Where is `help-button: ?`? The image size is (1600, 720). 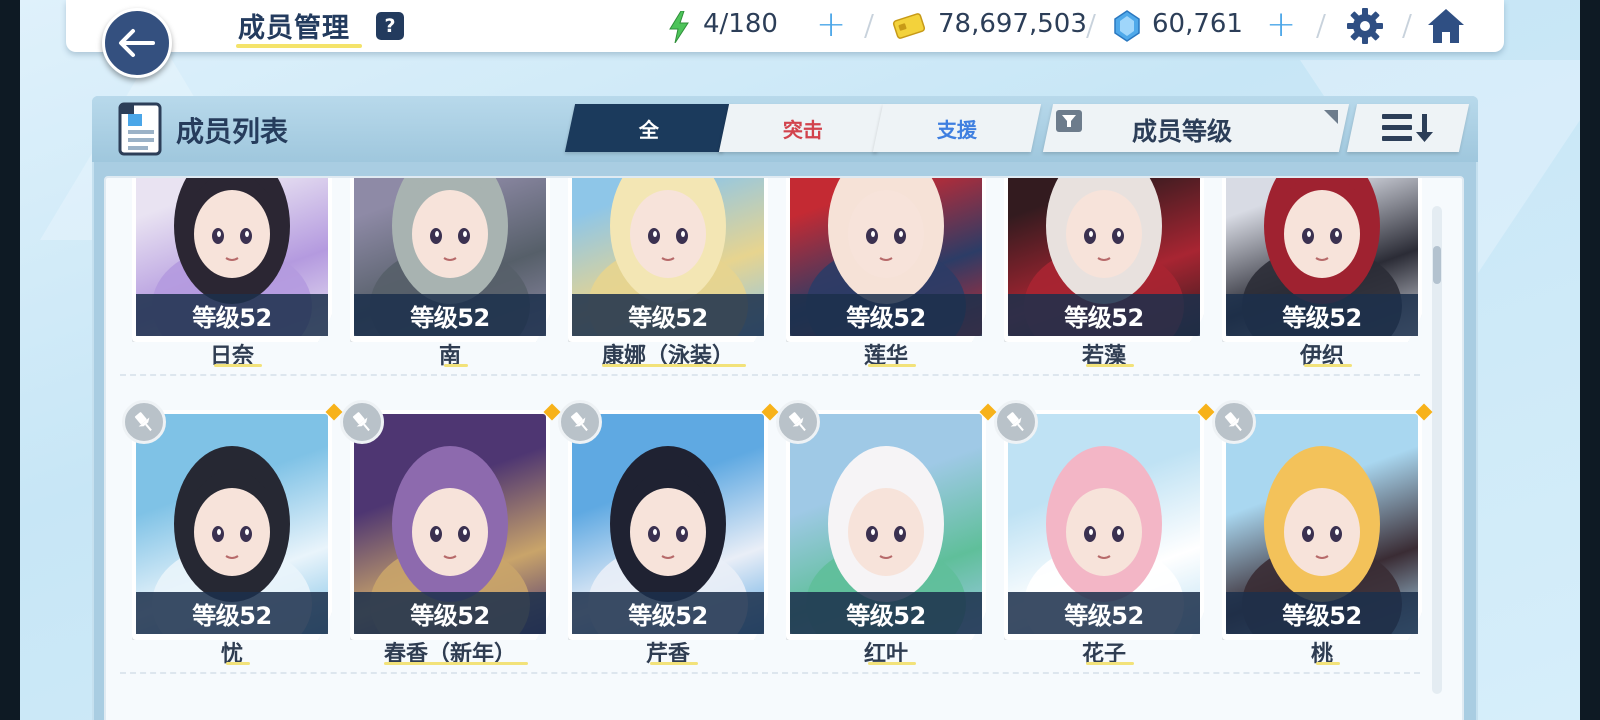
help-button: ? is located at coordinates (390, 26).